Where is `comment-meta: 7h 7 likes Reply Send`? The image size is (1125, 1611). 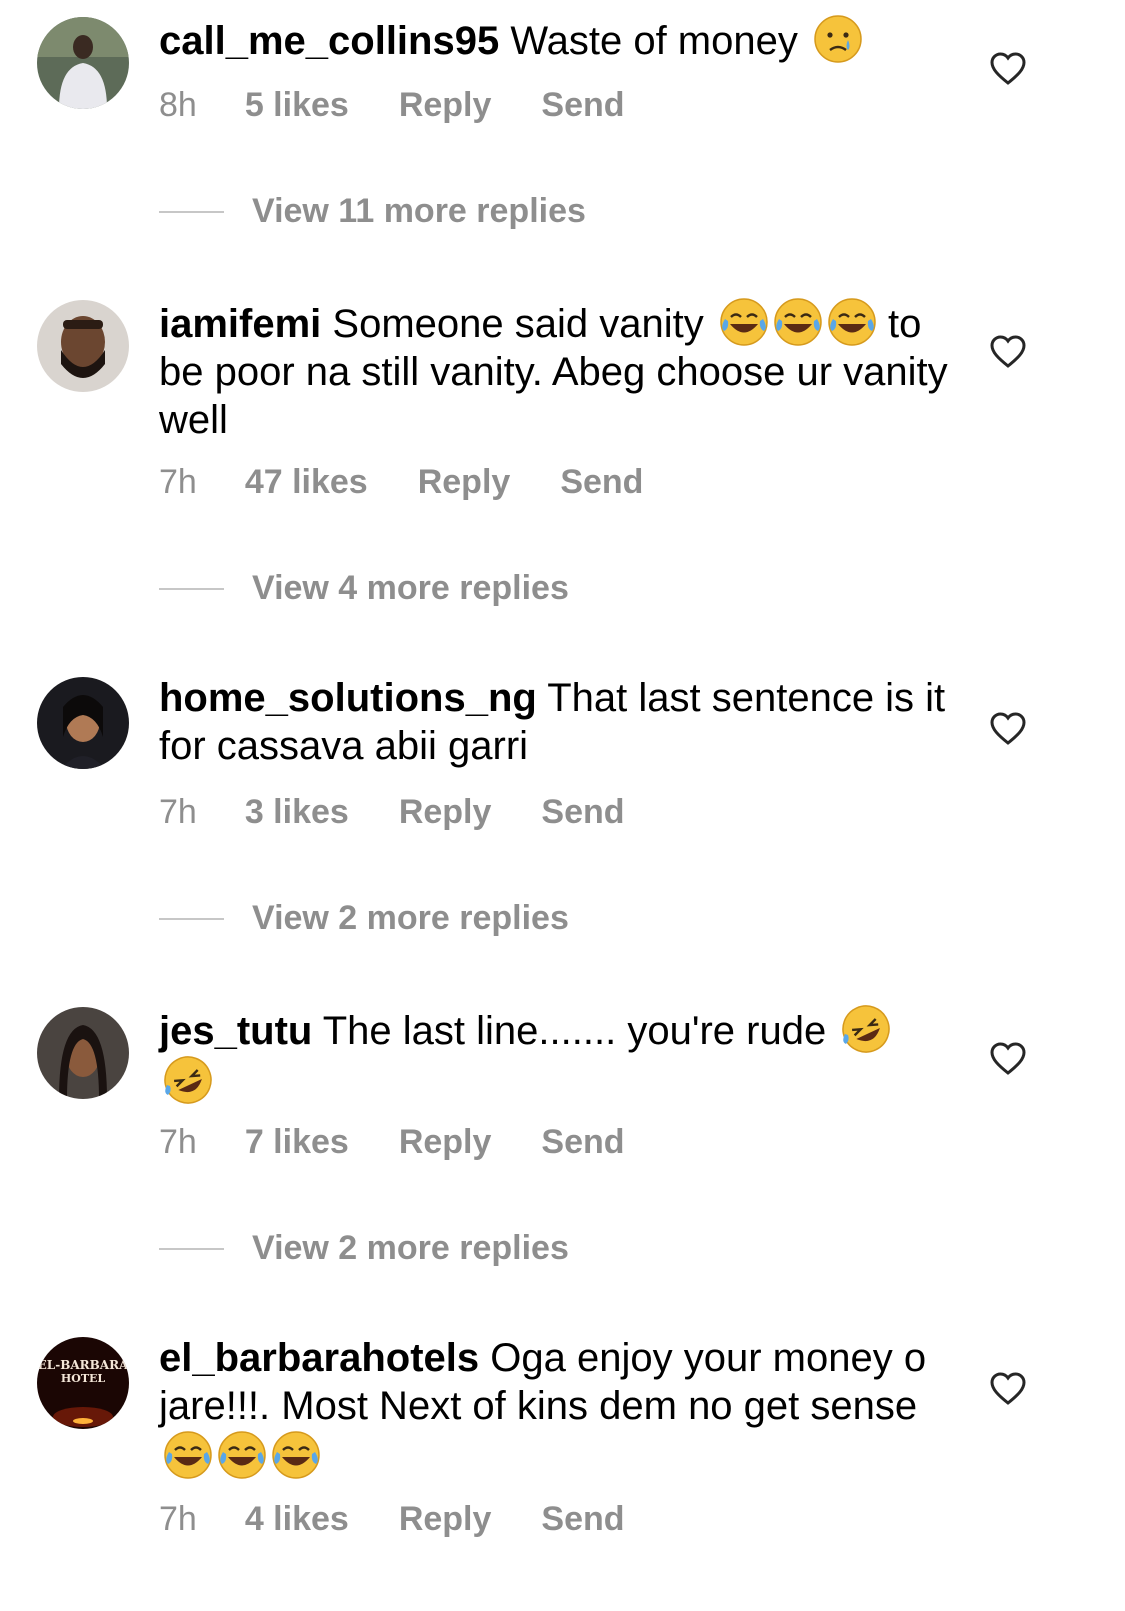 comment-meta: 7h 7 likes Reply Send is located at coordinates (392, 1142).